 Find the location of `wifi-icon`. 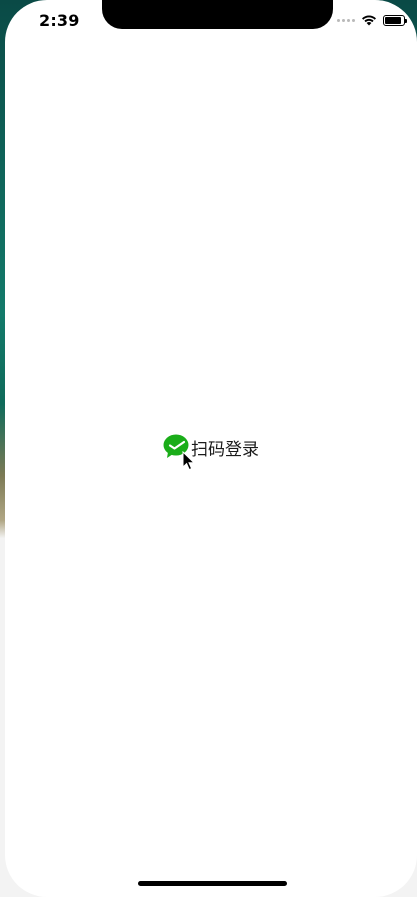

wifi-icon is located at coordinates (369, 20).